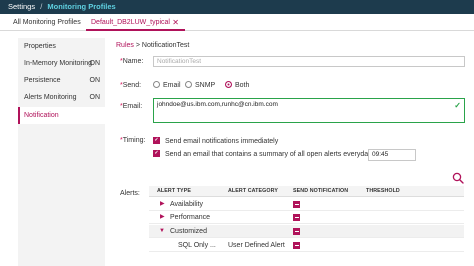 The image size is (474, 266). Describe the element at coordinates (306, 231) in the screenshot. I see `table-row: ▼ Customized` at that location.